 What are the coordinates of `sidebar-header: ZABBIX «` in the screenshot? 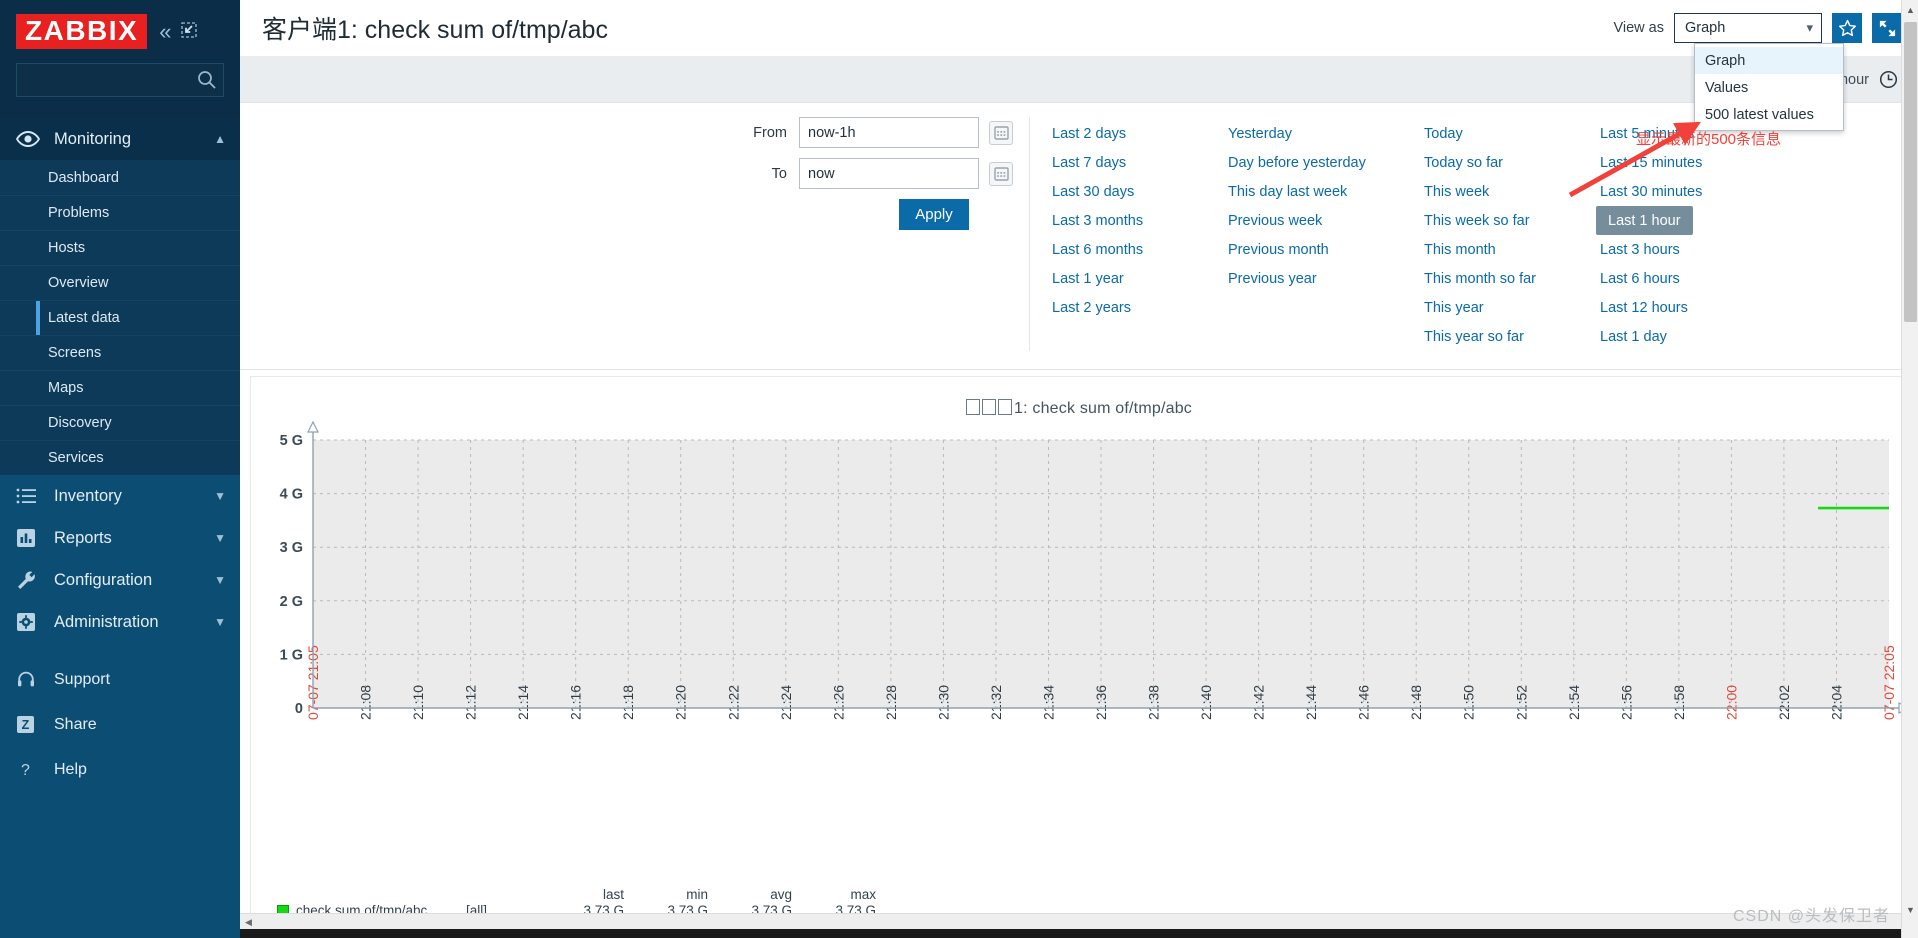 It's located at (120, 59).